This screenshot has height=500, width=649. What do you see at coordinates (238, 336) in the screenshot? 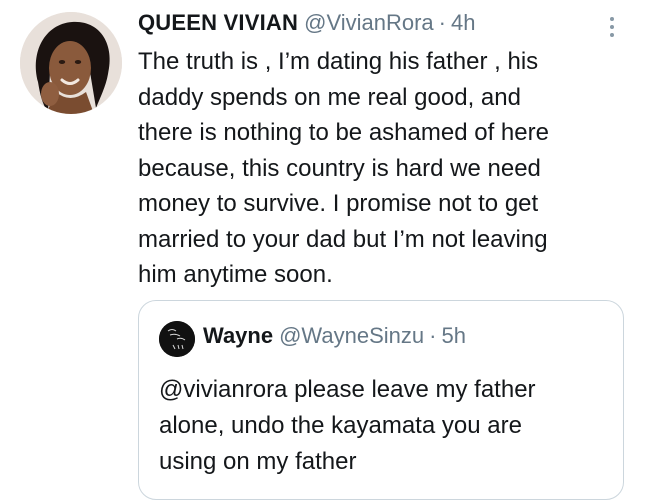
I see `quoted-author-display-name: Wayne` at bounding box center [238, 336].